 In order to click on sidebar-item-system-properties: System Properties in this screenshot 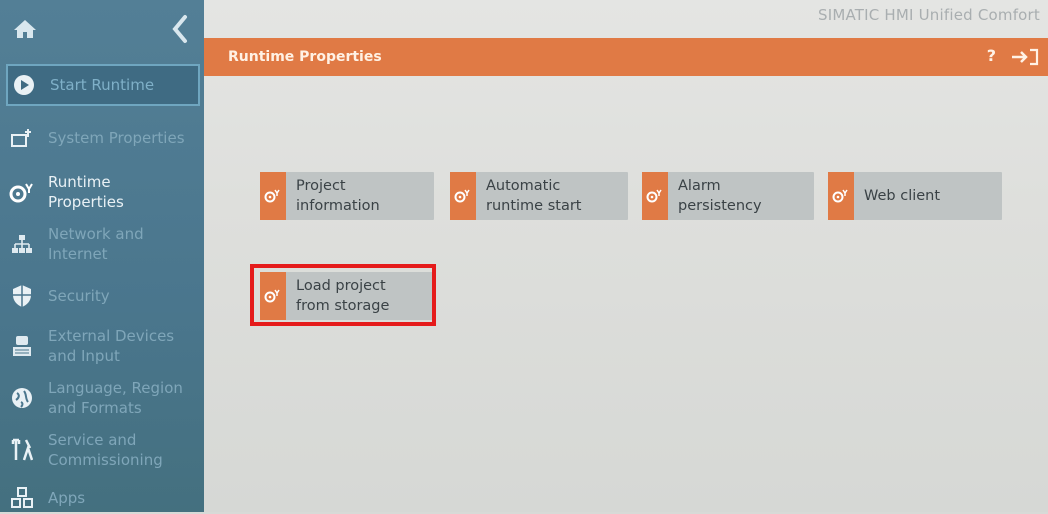, I will do `click(104, 138)`.